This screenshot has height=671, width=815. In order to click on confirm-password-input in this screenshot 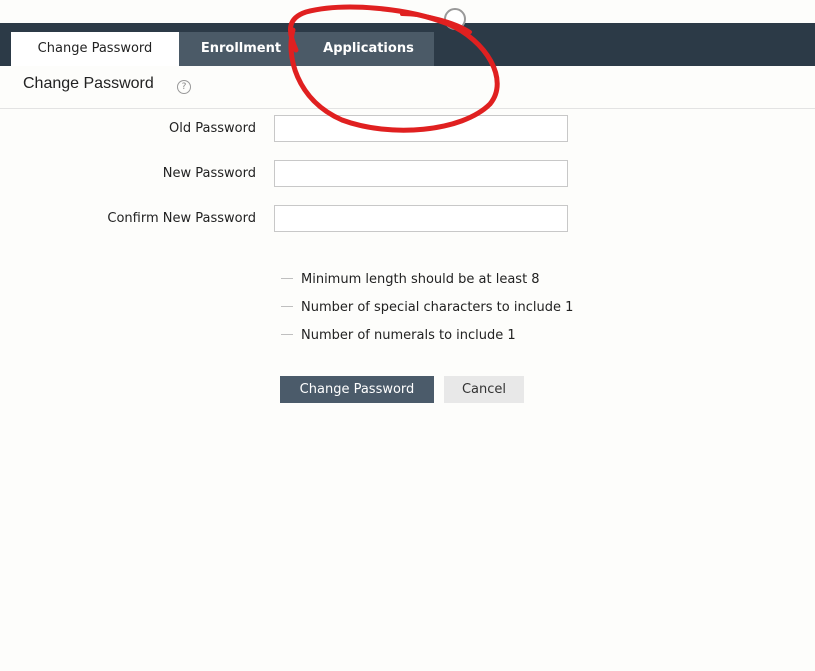, I will do `click(421, 218)`.